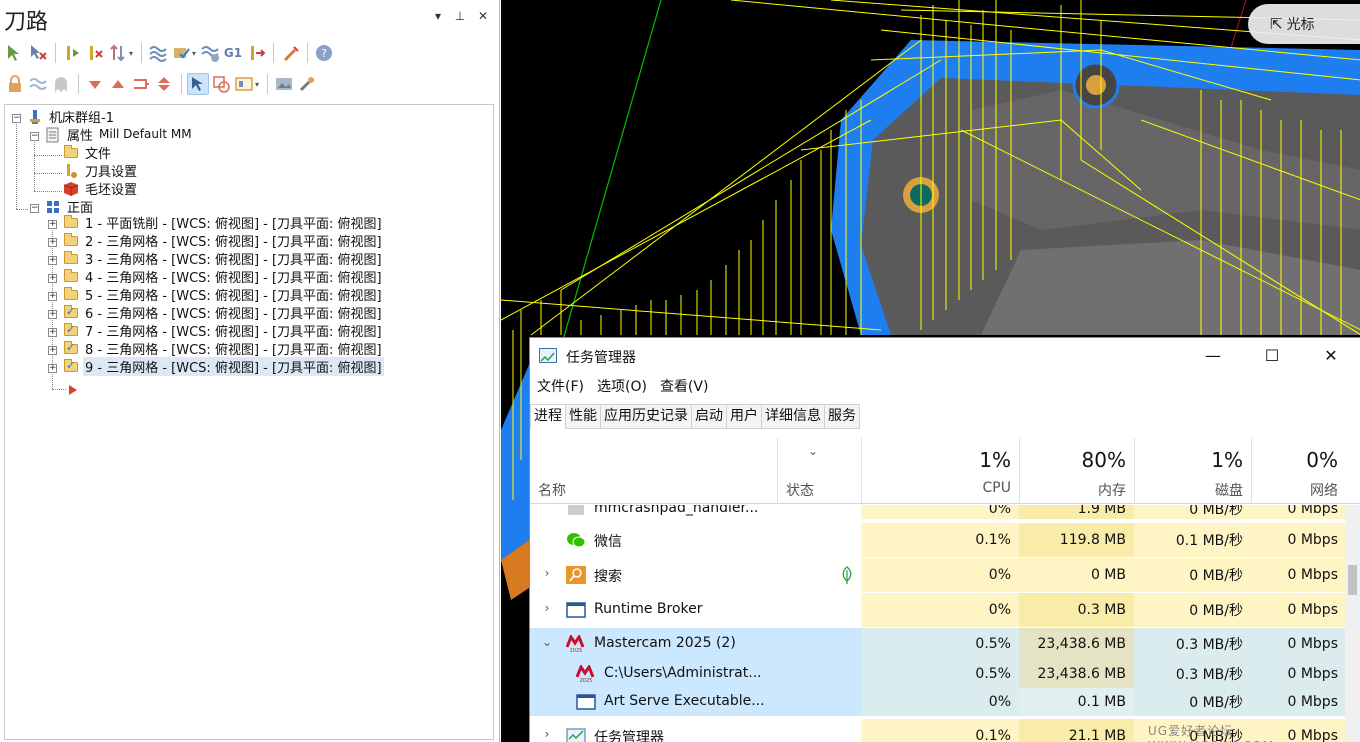 The image size is (1360, 742). What do you see at coordinates (223, 312) in the screenshot?
I see `toolpath-operation: ✓ 6 - 三角网格 - [WCS: 俯视图] - [刀具平面: 俯视图]` at bounding box center [223, 312].